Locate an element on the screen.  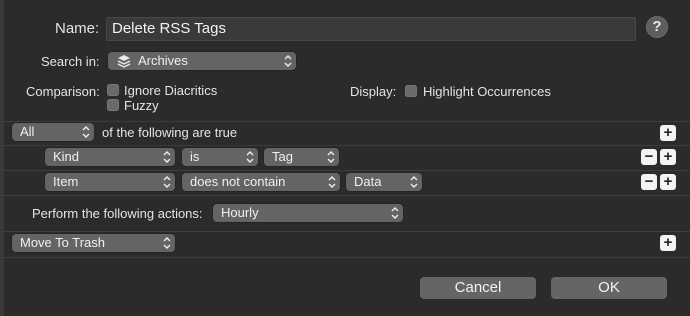
schedule-popup: Hourly is located at coordinates (308, 213).